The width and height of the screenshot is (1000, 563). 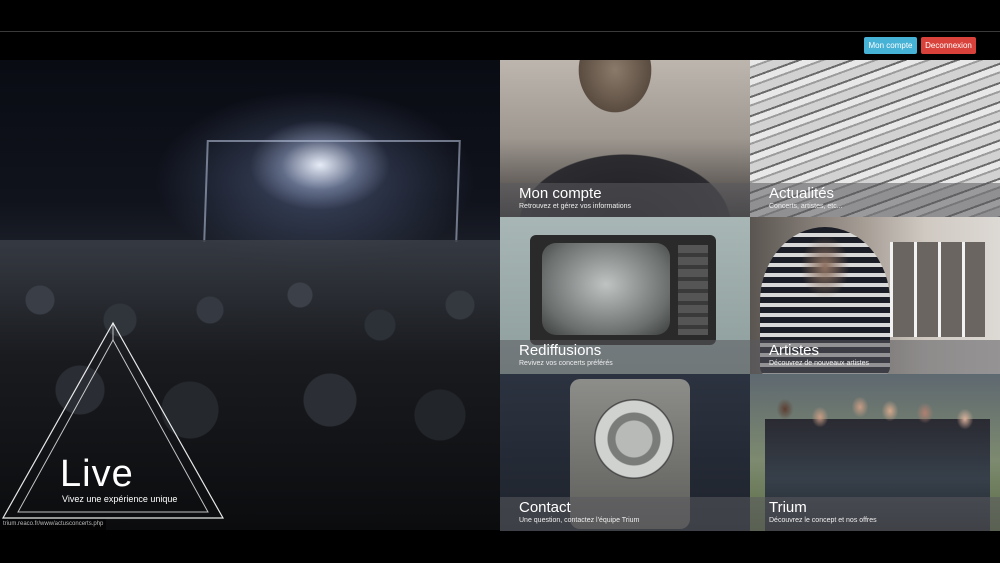 What do you see at coordinates (890, 45) in the screenshot?
I see `account-button: Mon compte` at bounding box center [890, 45].